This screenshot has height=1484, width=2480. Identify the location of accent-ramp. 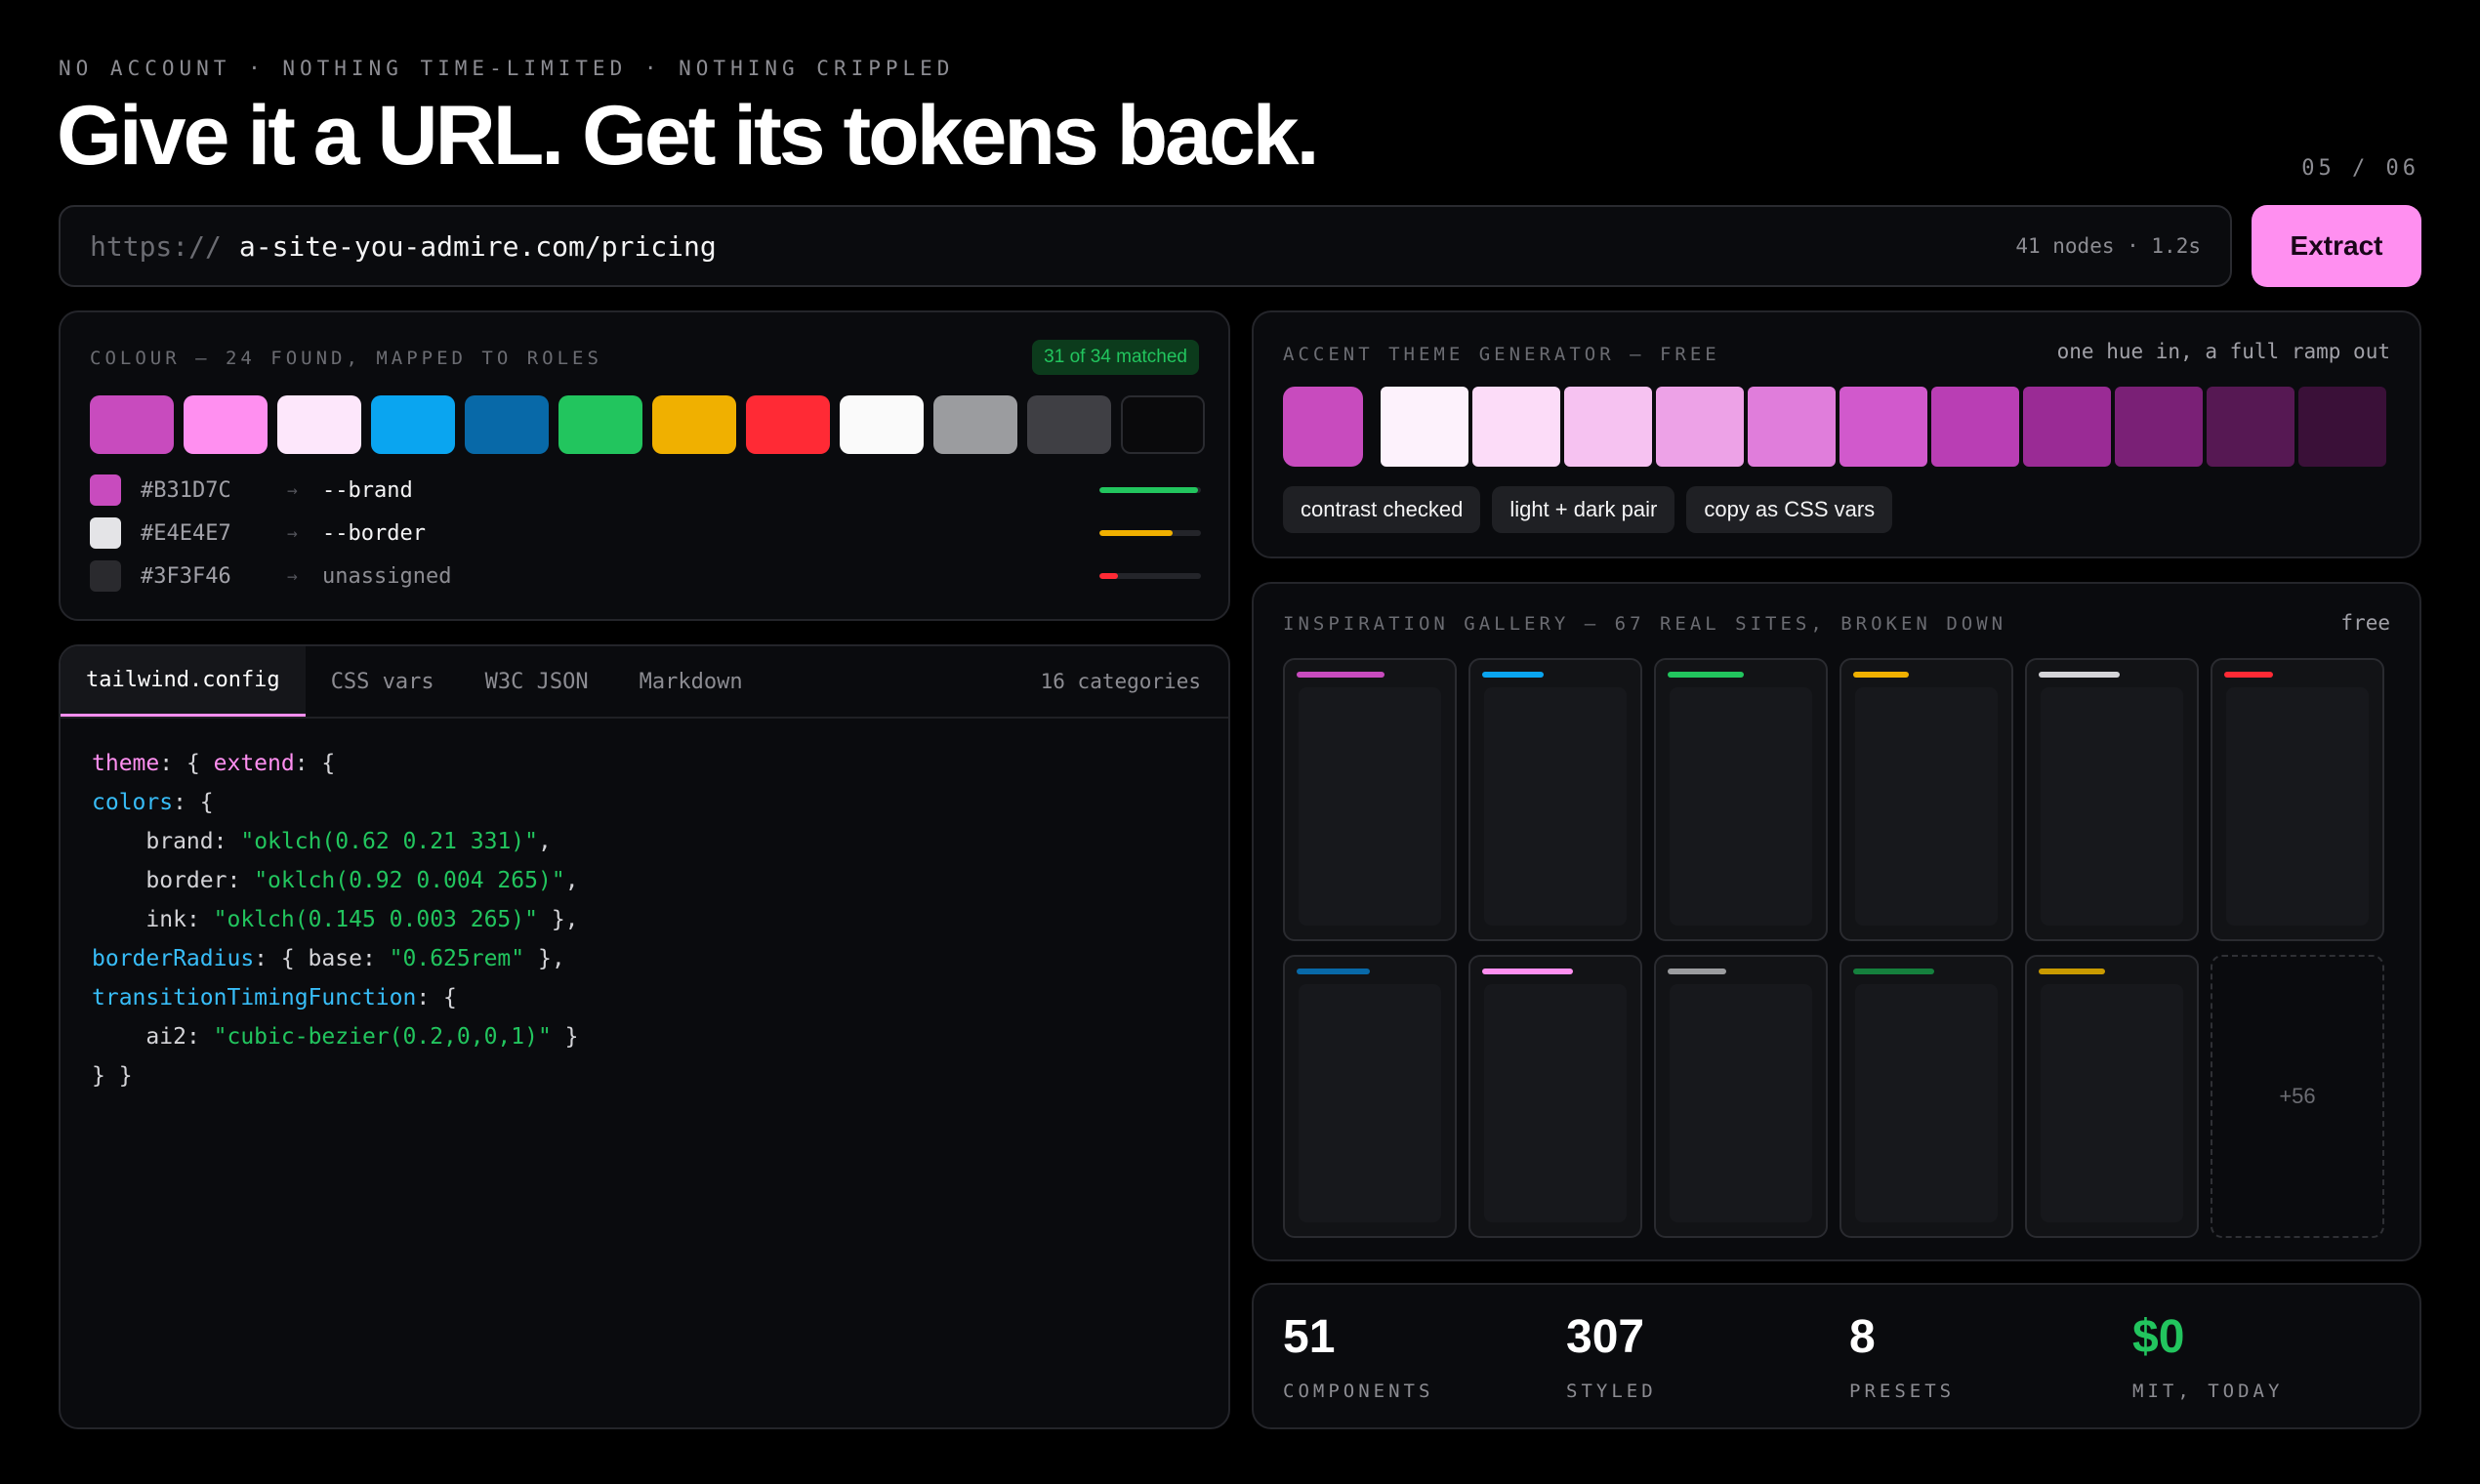
(1884, 427).